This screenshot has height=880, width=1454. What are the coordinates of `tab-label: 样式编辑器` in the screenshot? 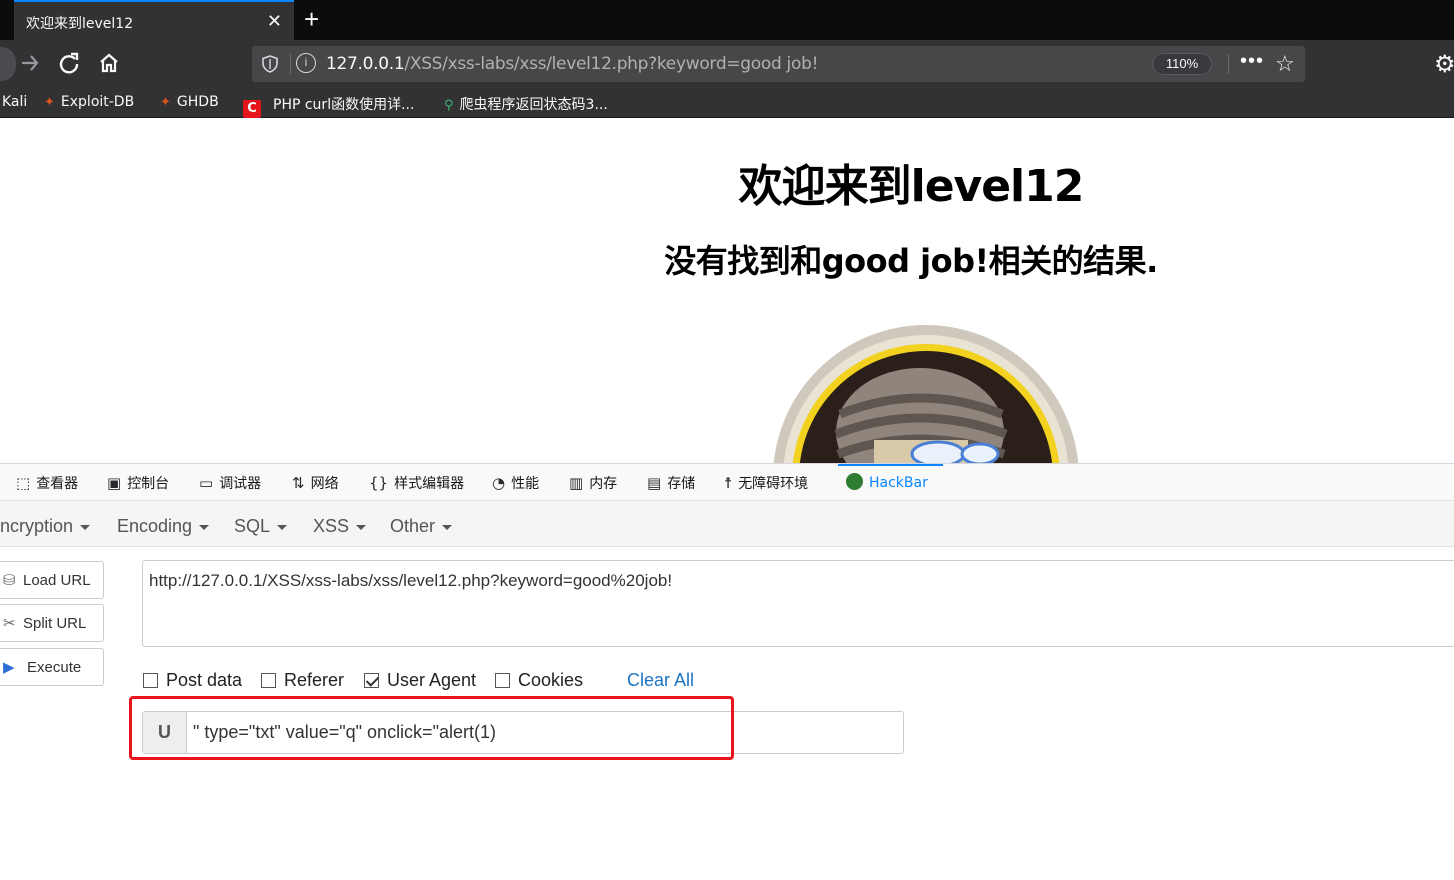 It's located at (429, 484).